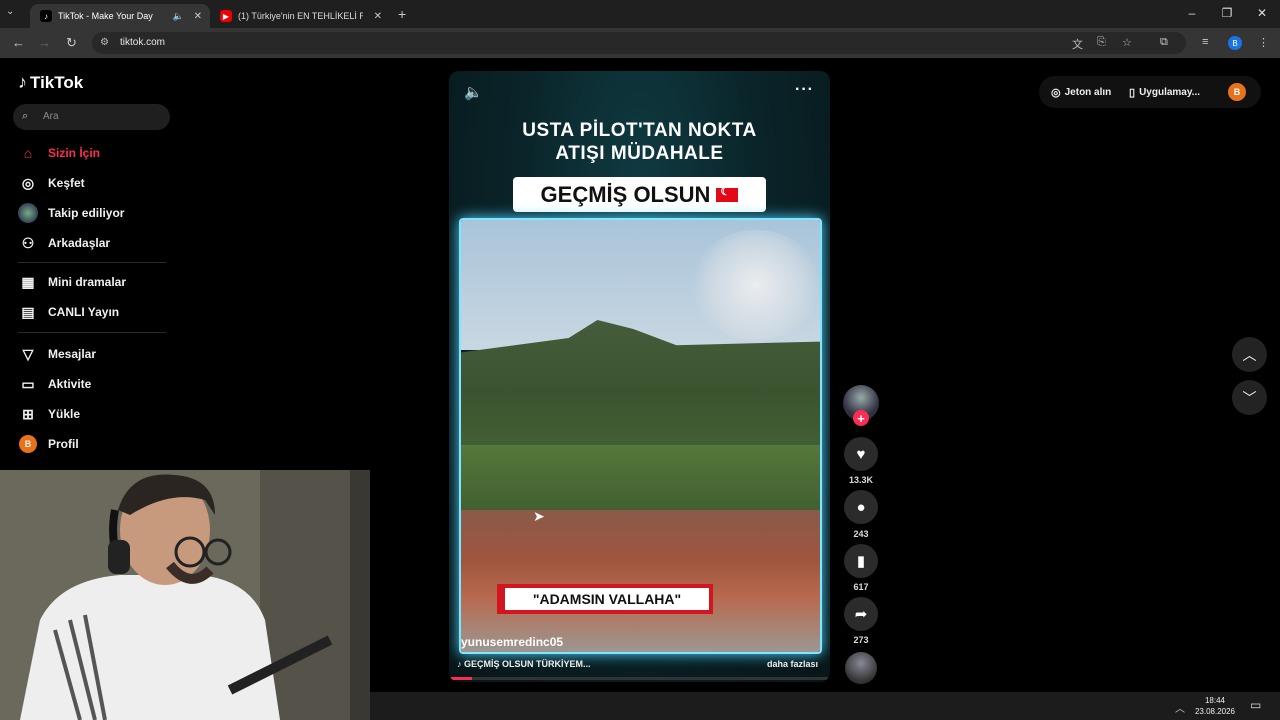 This screenshot has height=720, width=1280. What do you see at coordinates (57, 82) in the screenshot?
I see `logo-text: TikTok` at bounding box center [57, 82].